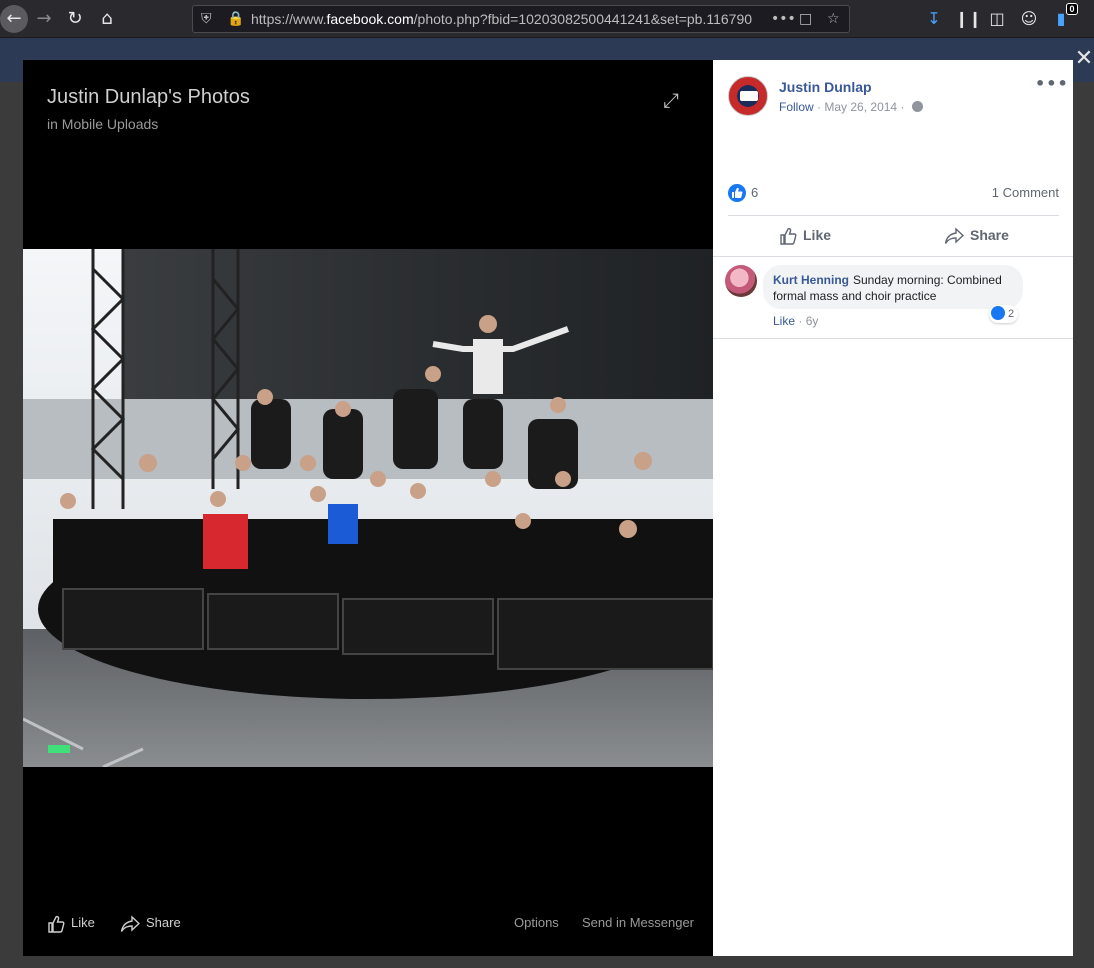 The height and width of the screenshot is (968, 1094). What do you see at coordinates (75, 19) in the screenshot?
I see `reload-button: ↻` at bounding box center [75, 19].